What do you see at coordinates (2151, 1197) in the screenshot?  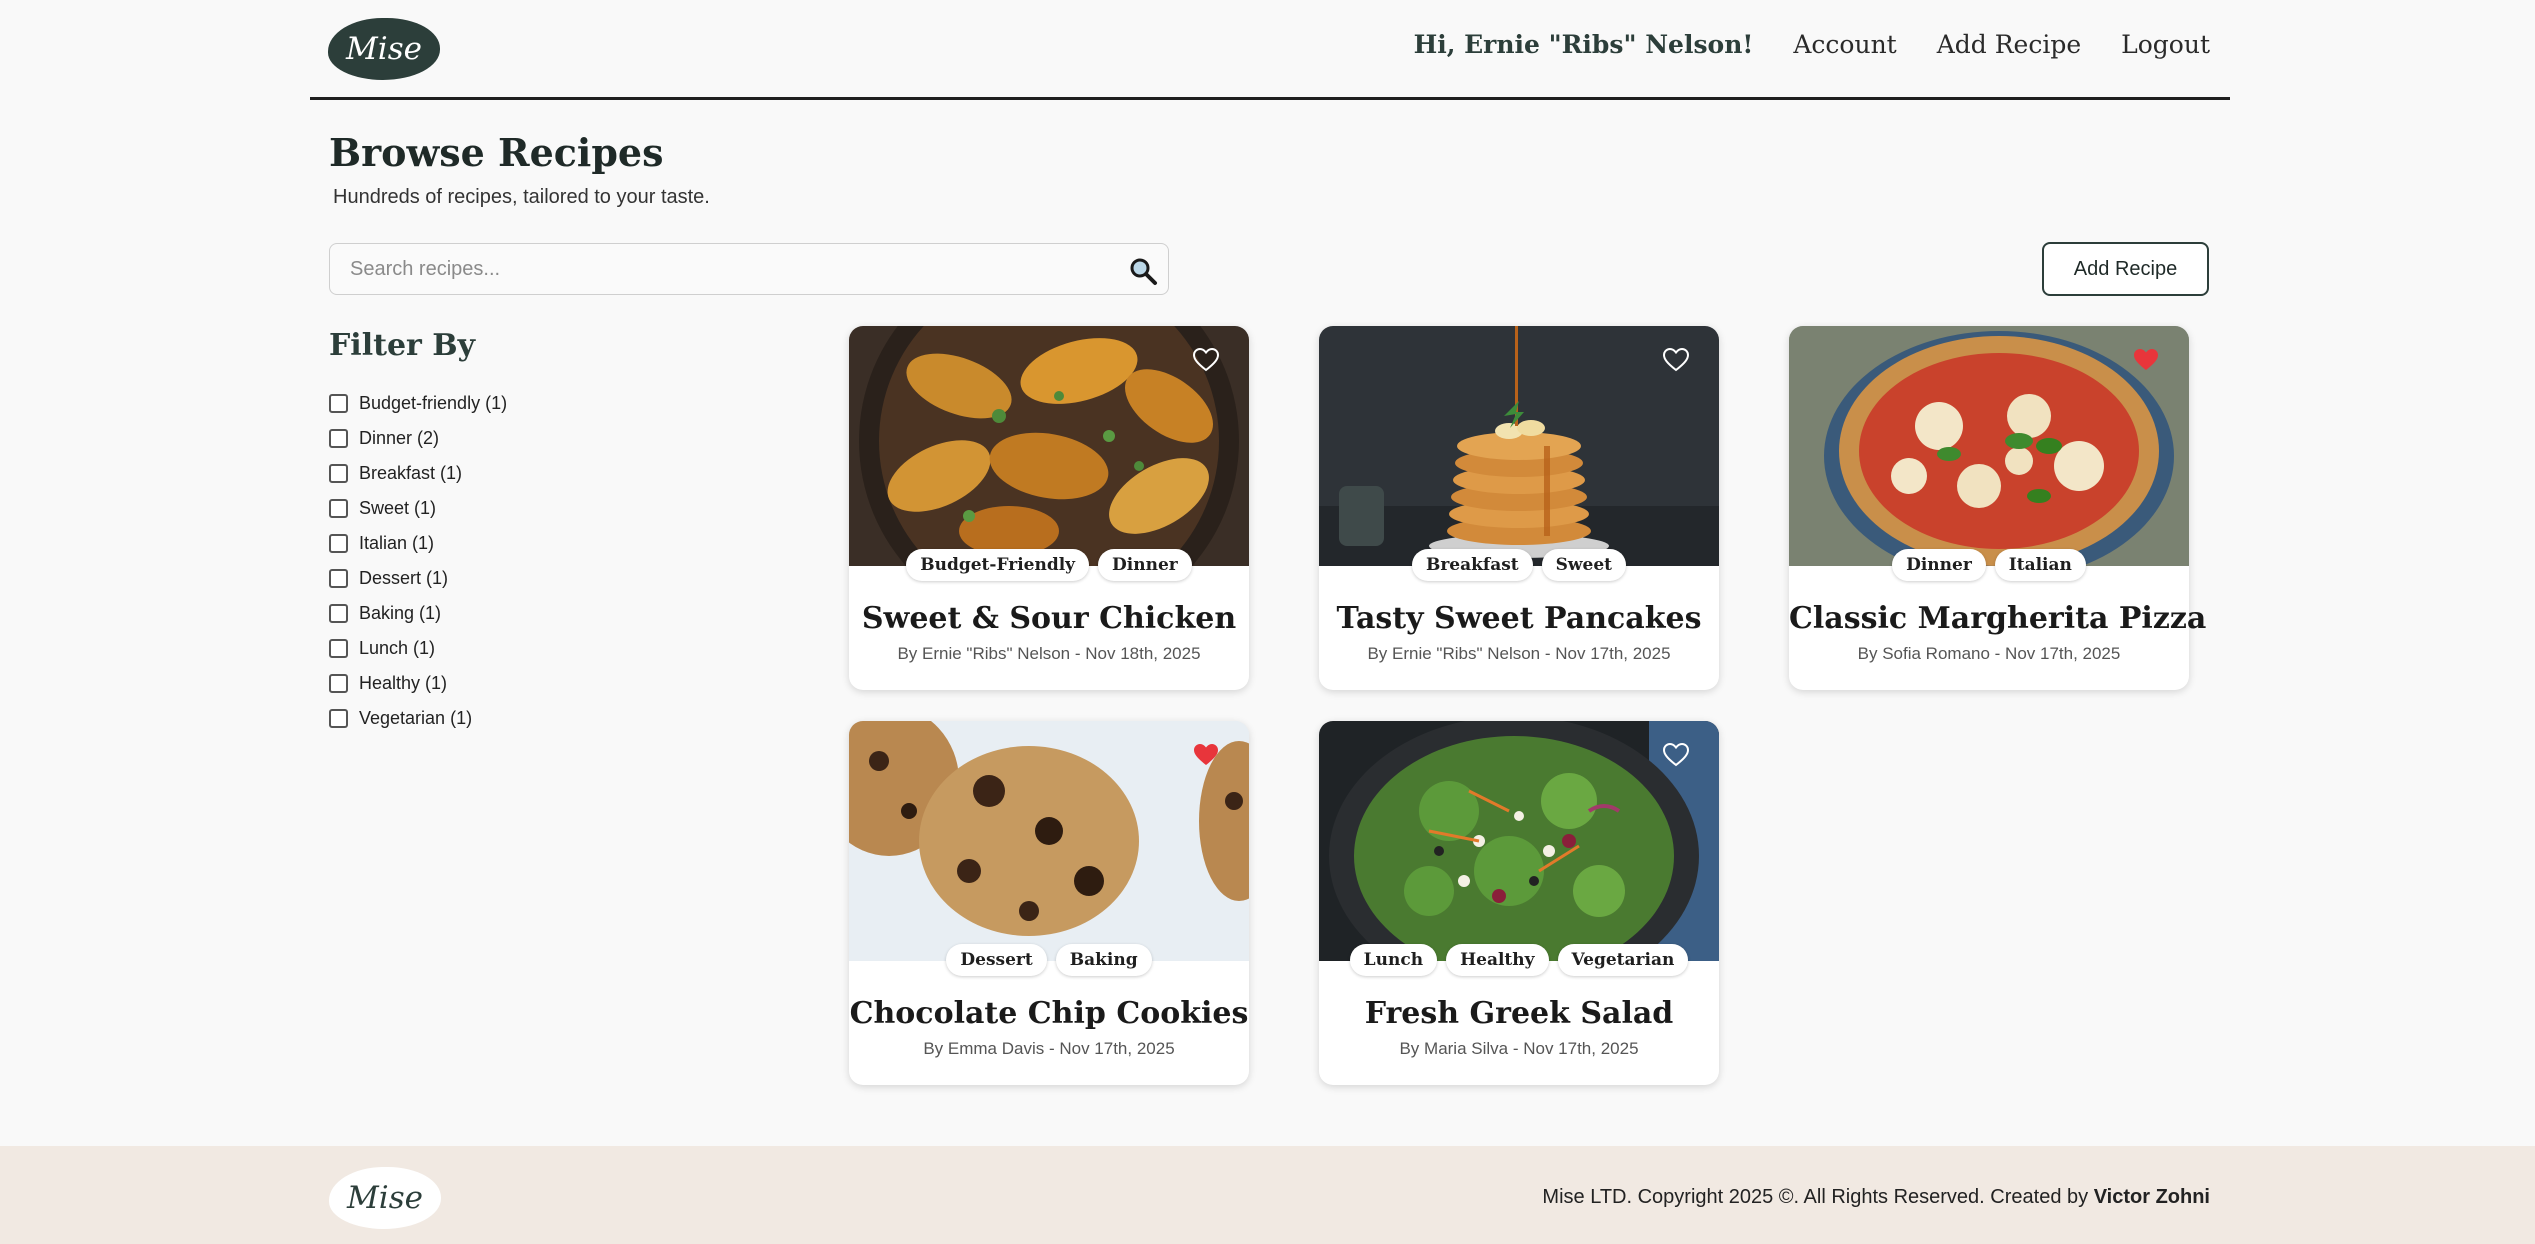 I see `creator-name: Victor Zohni` at bounding box center [2151, 1197].